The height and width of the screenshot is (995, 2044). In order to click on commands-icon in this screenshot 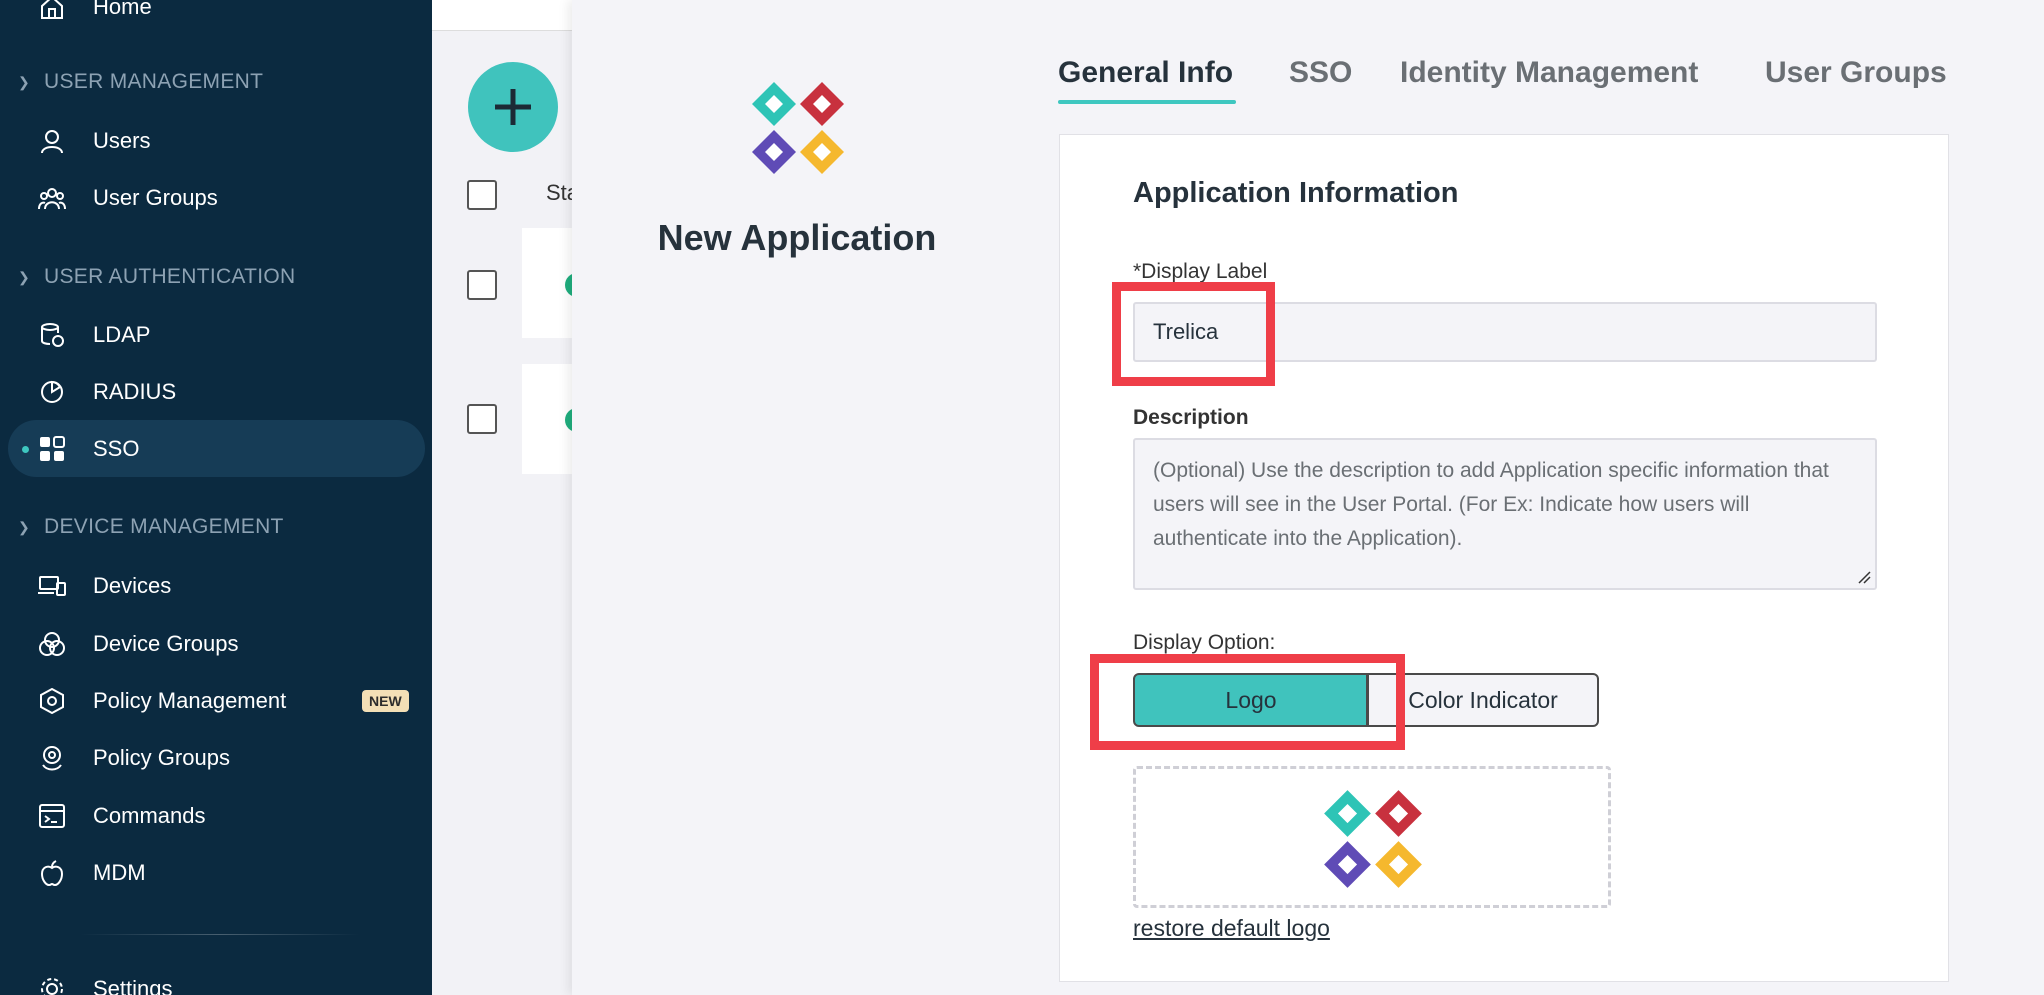, I will do `click(52, 816)`.